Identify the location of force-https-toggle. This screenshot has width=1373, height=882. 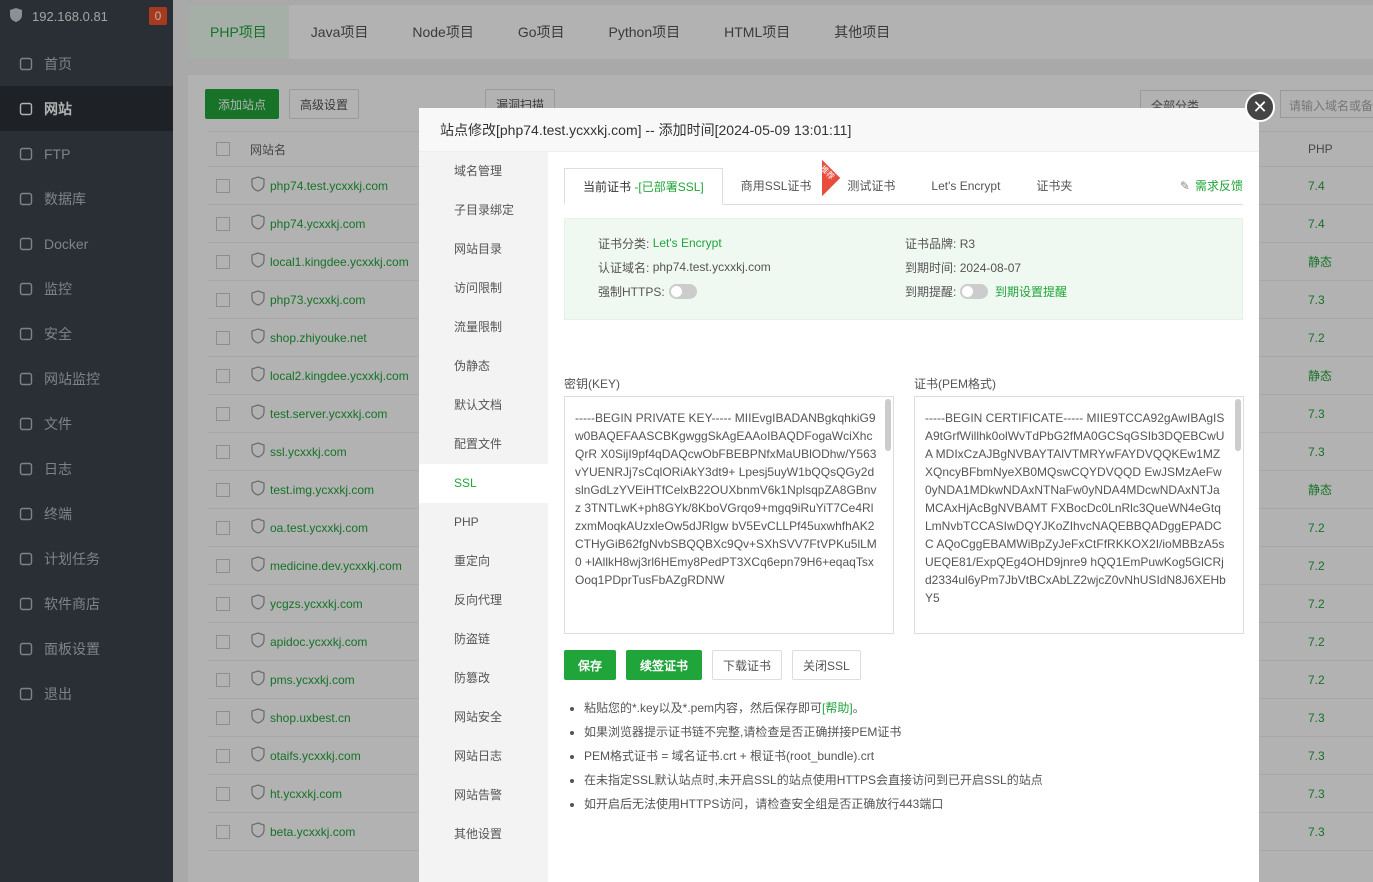
(682, 291).